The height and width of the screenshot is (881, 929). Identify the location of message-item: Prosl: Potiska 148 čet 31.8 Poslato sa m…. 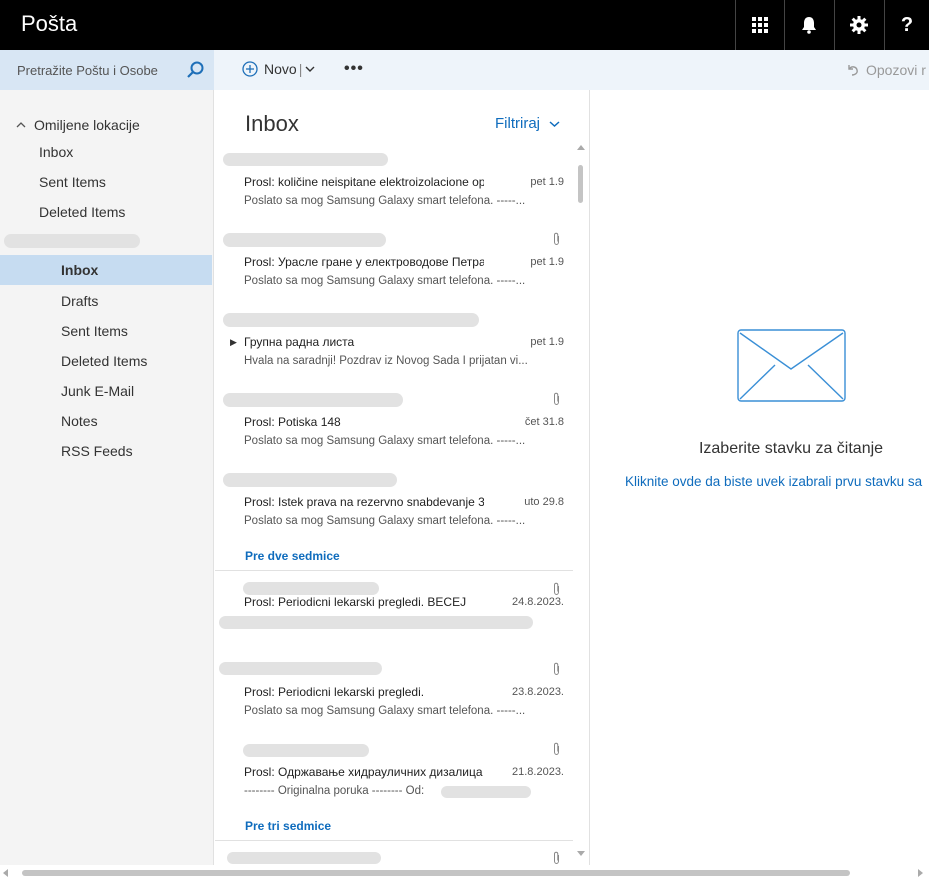
(394, 430).